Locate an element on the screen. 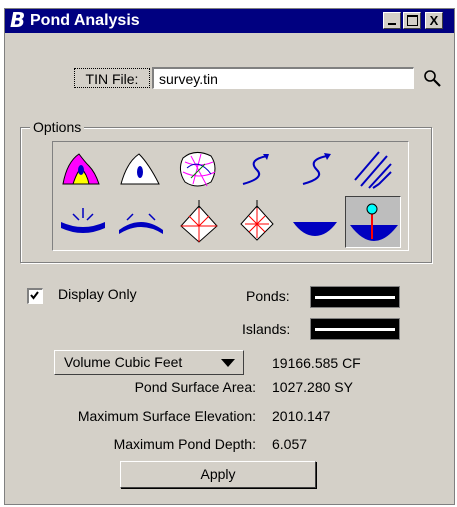 This screenshot has width=457, height=507. drainage-icon is located at coordinates (257, 222).